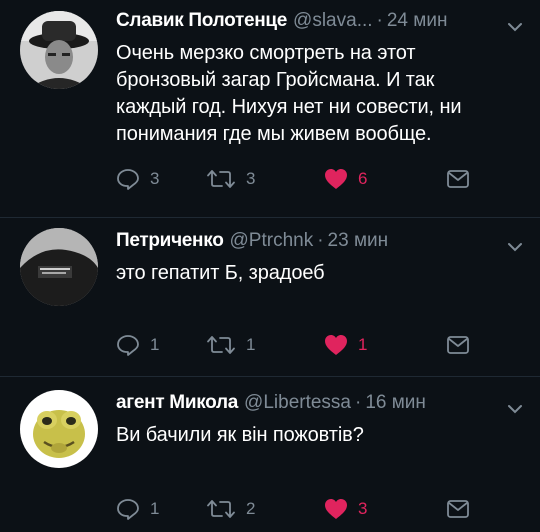 The width and height of the screenshot is (540, 532). What do you see at coordinates (251, 178) in the screenshot?
I see `retweet-count: 3` at bounding box center [251, 178].